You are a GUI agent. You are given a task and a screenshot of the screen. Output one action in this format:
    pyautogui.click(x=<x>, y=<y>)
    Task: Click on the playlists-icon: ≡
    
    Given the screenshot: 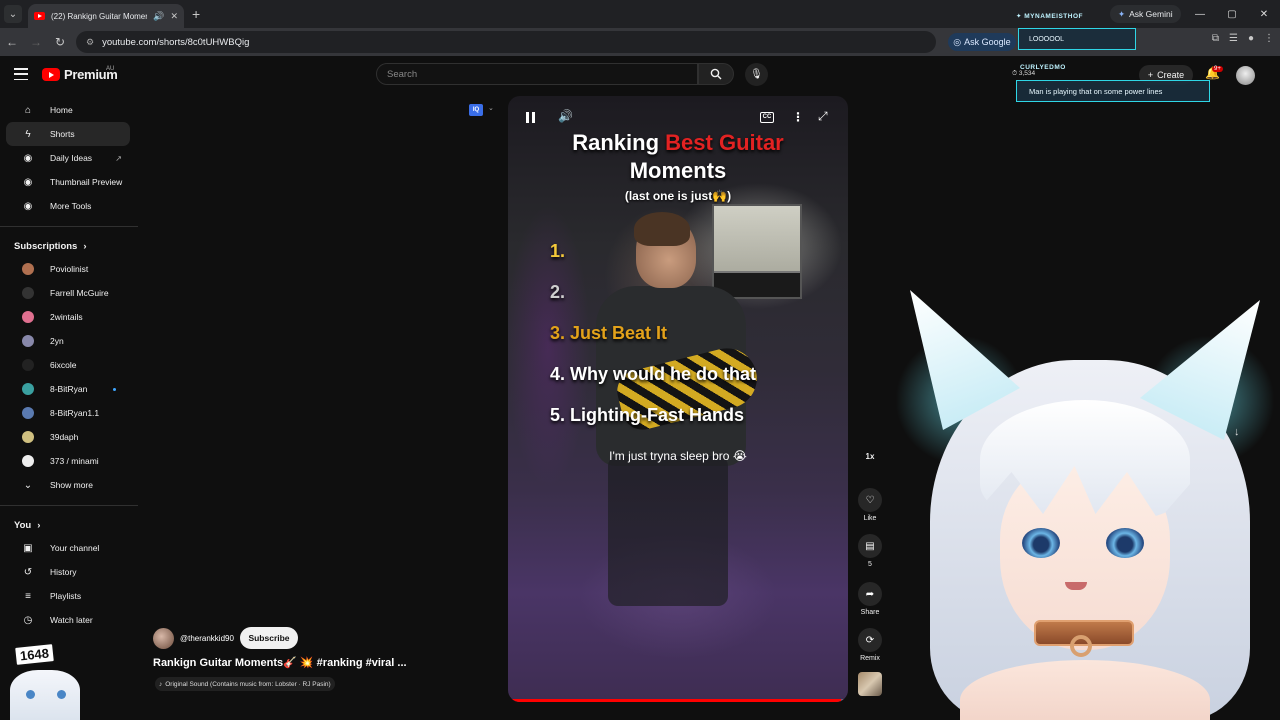 What is the action you would take?
    pyautogui.click(x=28, y=596)
    